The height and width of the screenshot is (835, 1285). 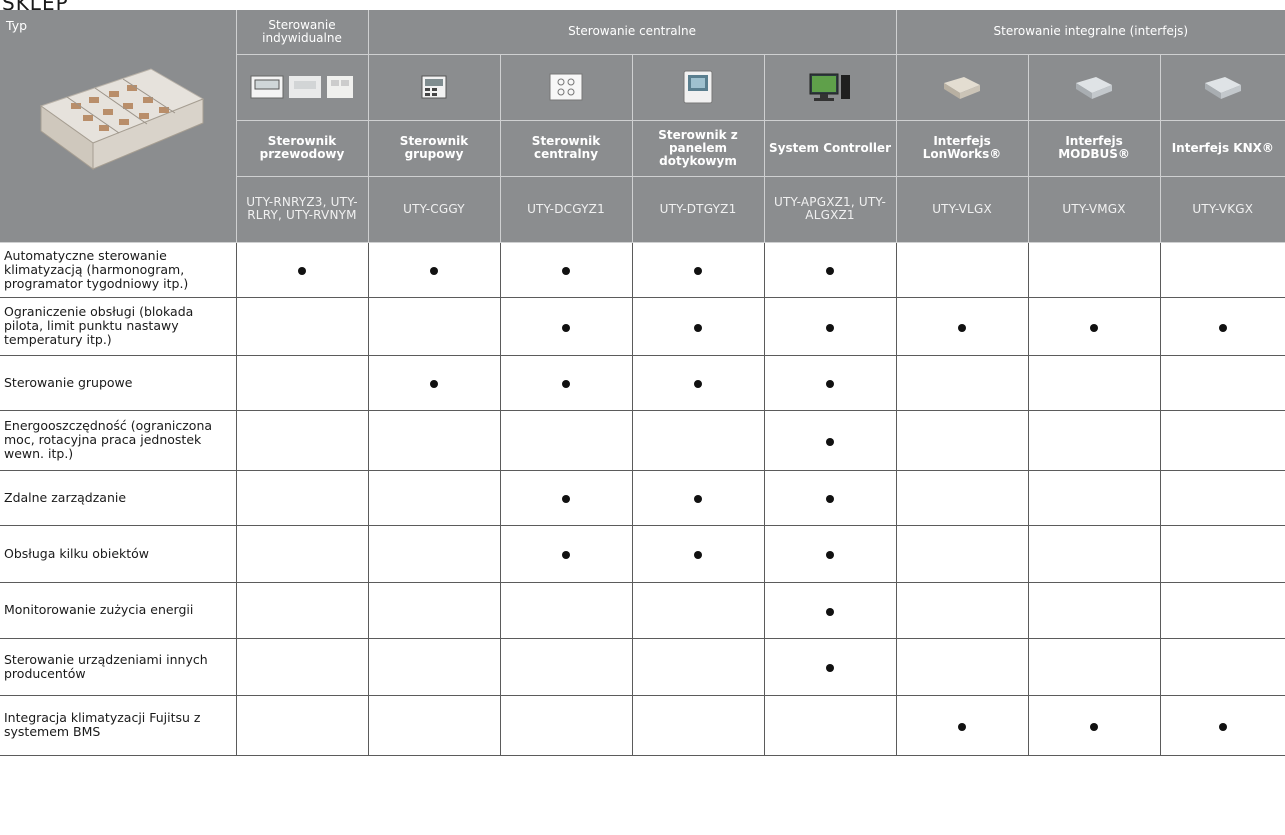 I want to click on touch-panel-controller-icon, so click(x=698, y=87).